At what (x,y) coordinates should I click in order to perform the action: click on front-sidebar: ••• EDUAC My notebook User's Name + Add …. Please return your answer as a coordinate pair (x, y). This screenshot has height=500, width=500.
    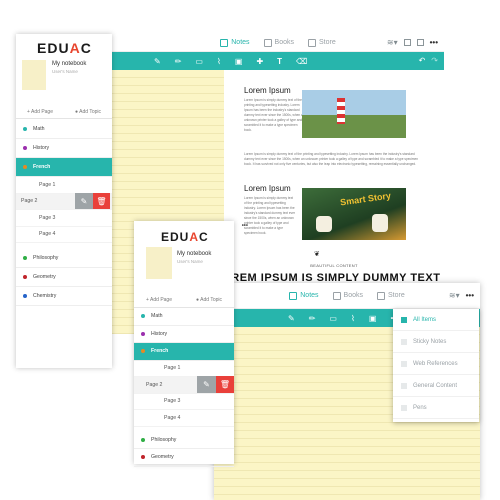
    Looking at the image, I should click on (191, 344).